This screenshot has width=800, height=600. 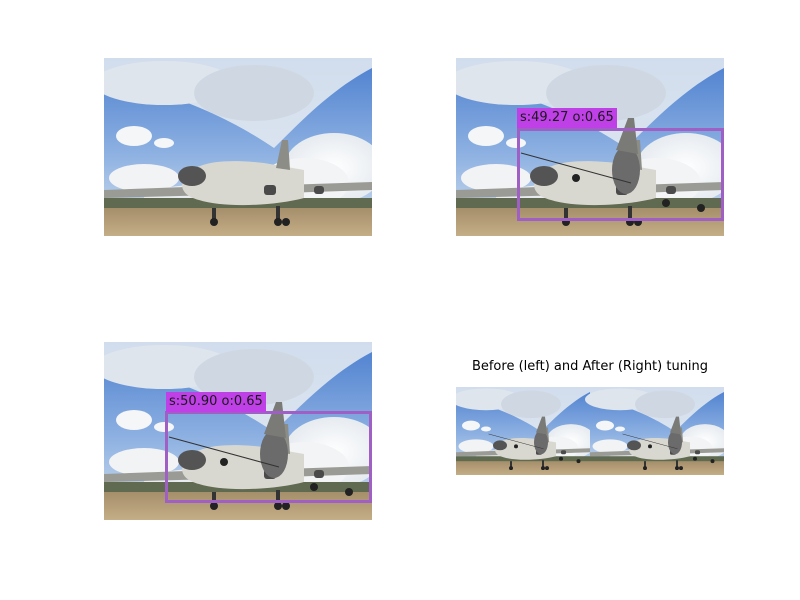 I want to click on original-photo-panel, so click(x=238, y=147).